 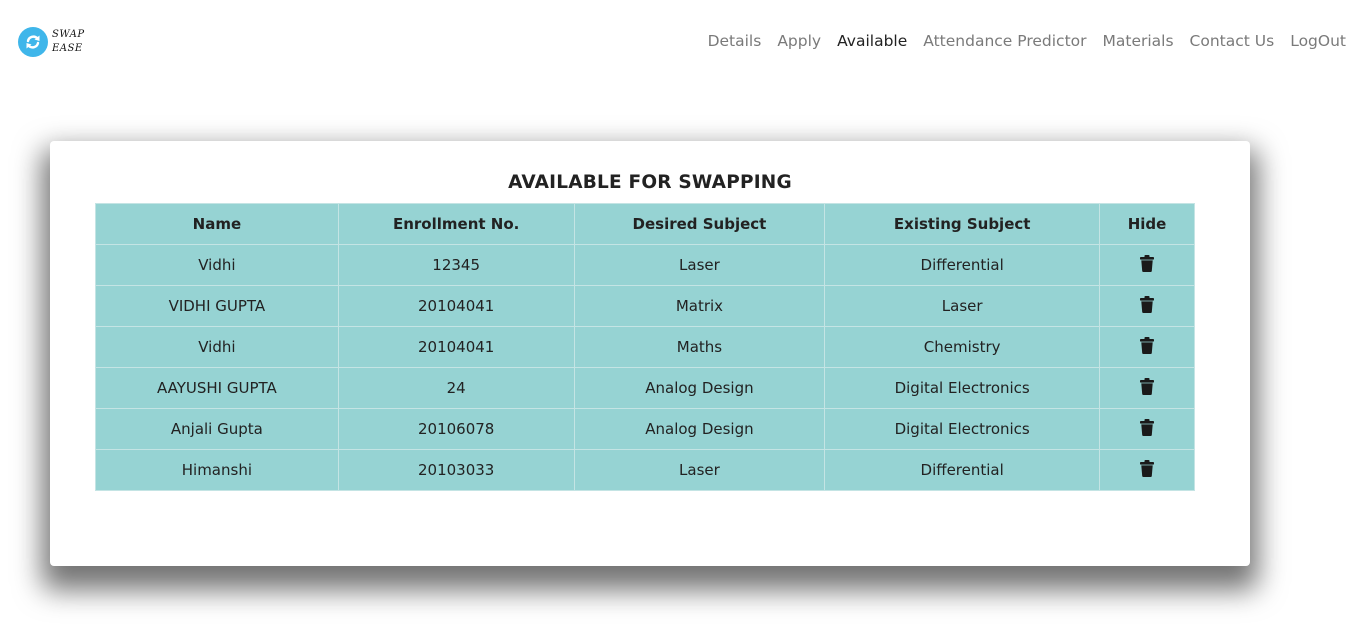 I want to click on table-row: Himanshi 20103033 Laser Differential, so click(x=645, y=470).